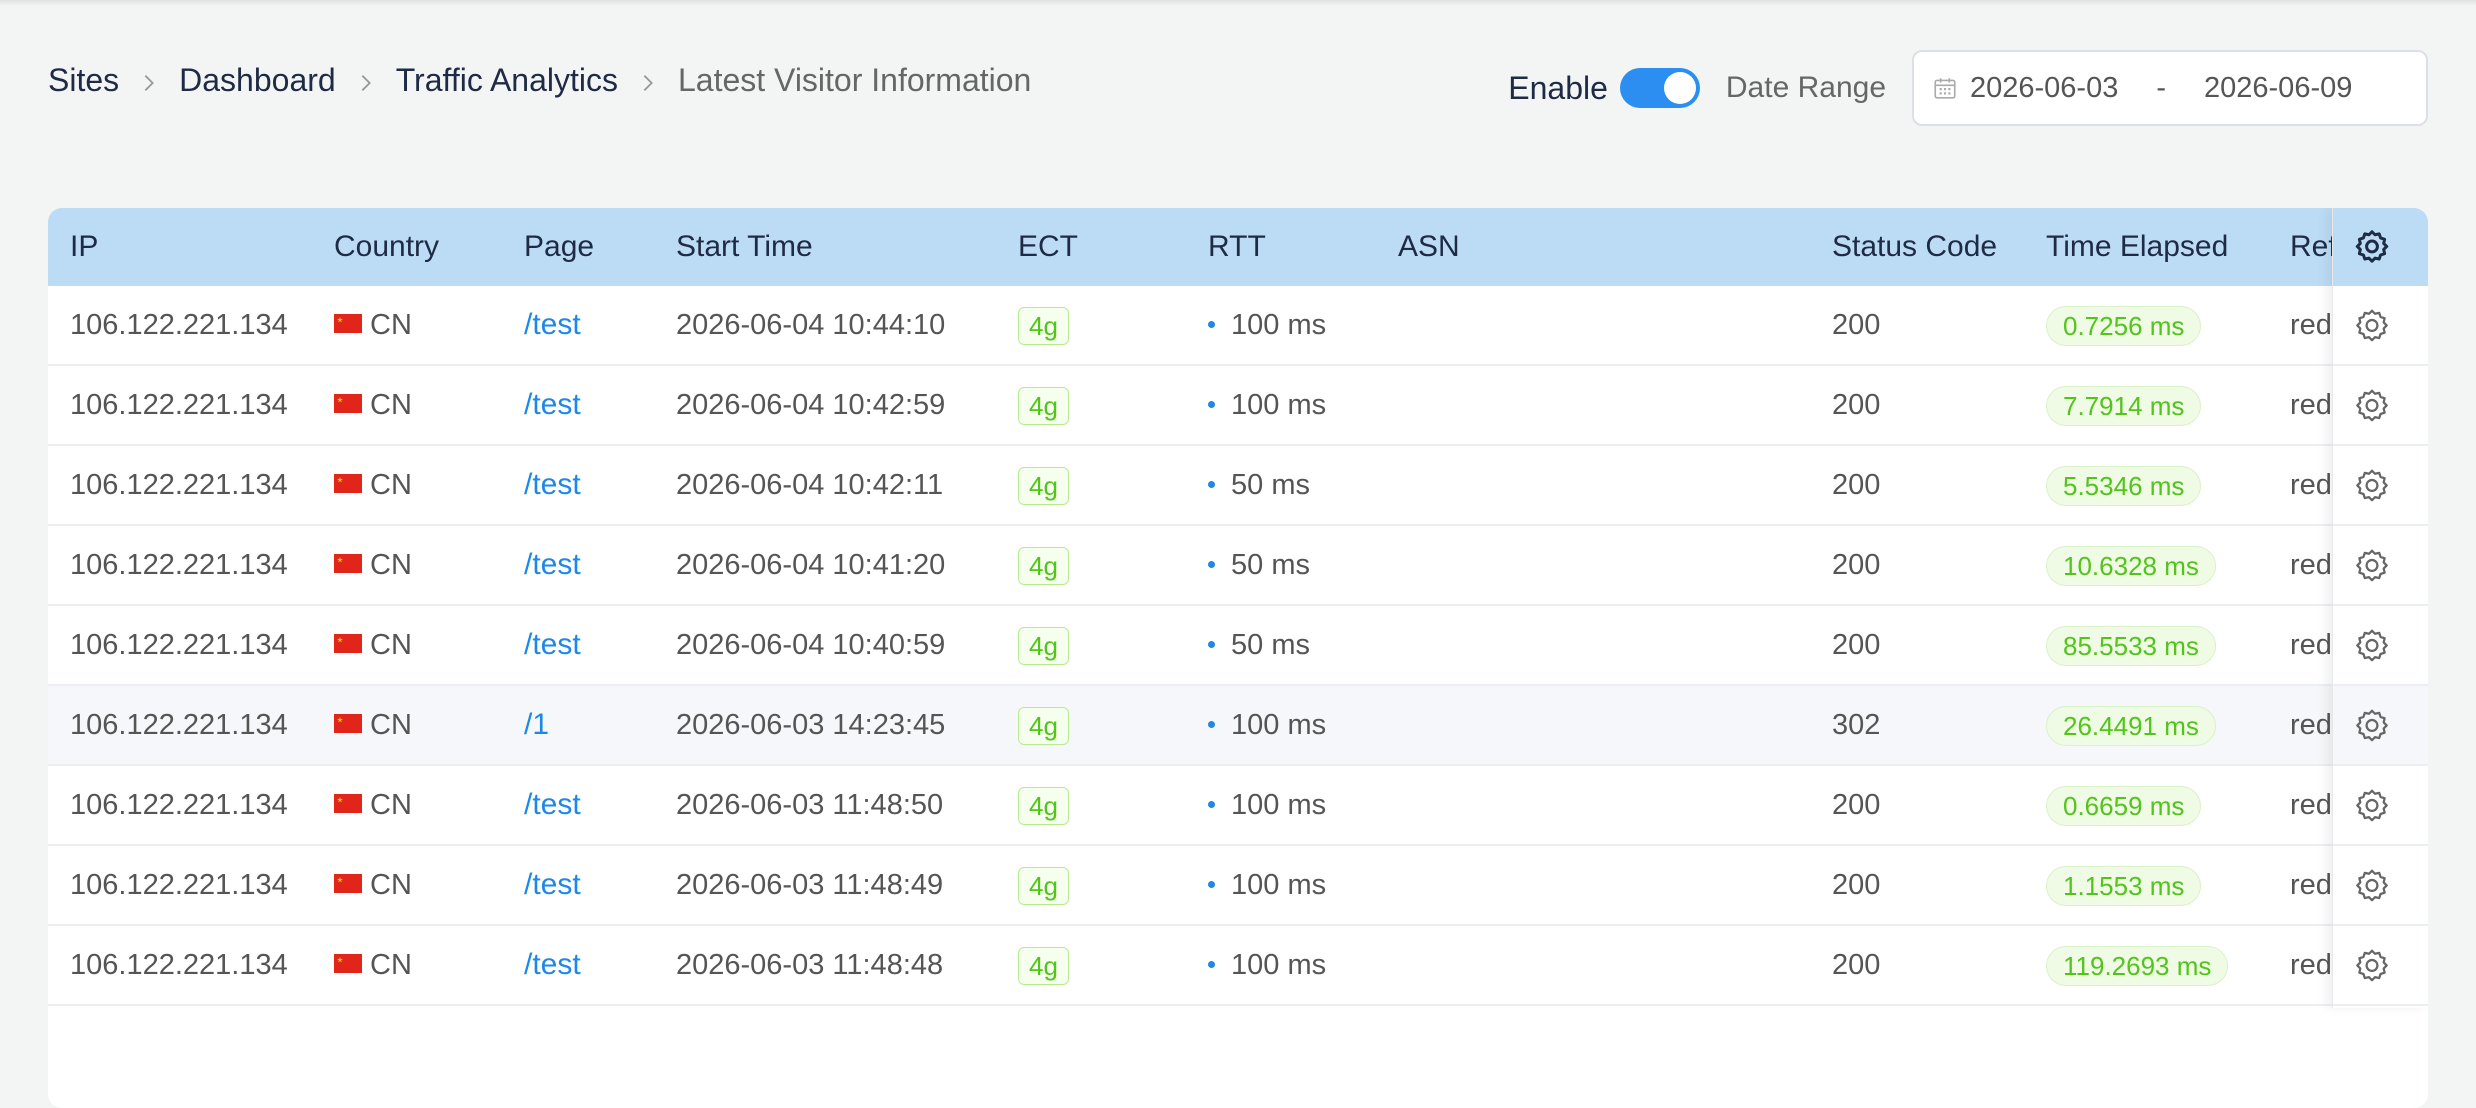 This screenshot has width=2476, height=1108. Describe the element at coordinates (83, 80) in the screenshot. I see `breadcrumb-sites: Sites` at that location.